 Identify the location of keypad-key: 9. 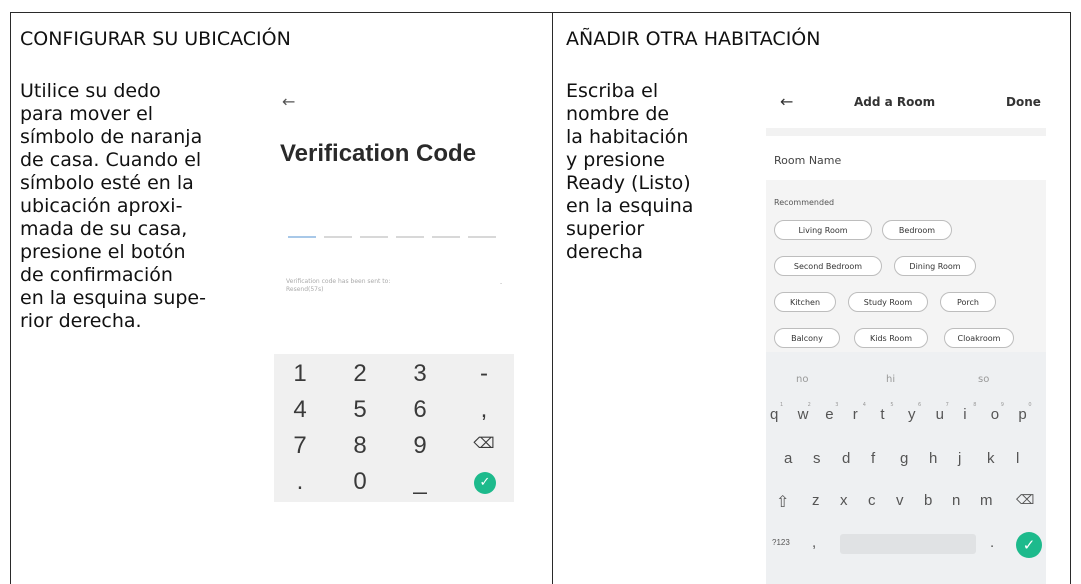
(420, 446).